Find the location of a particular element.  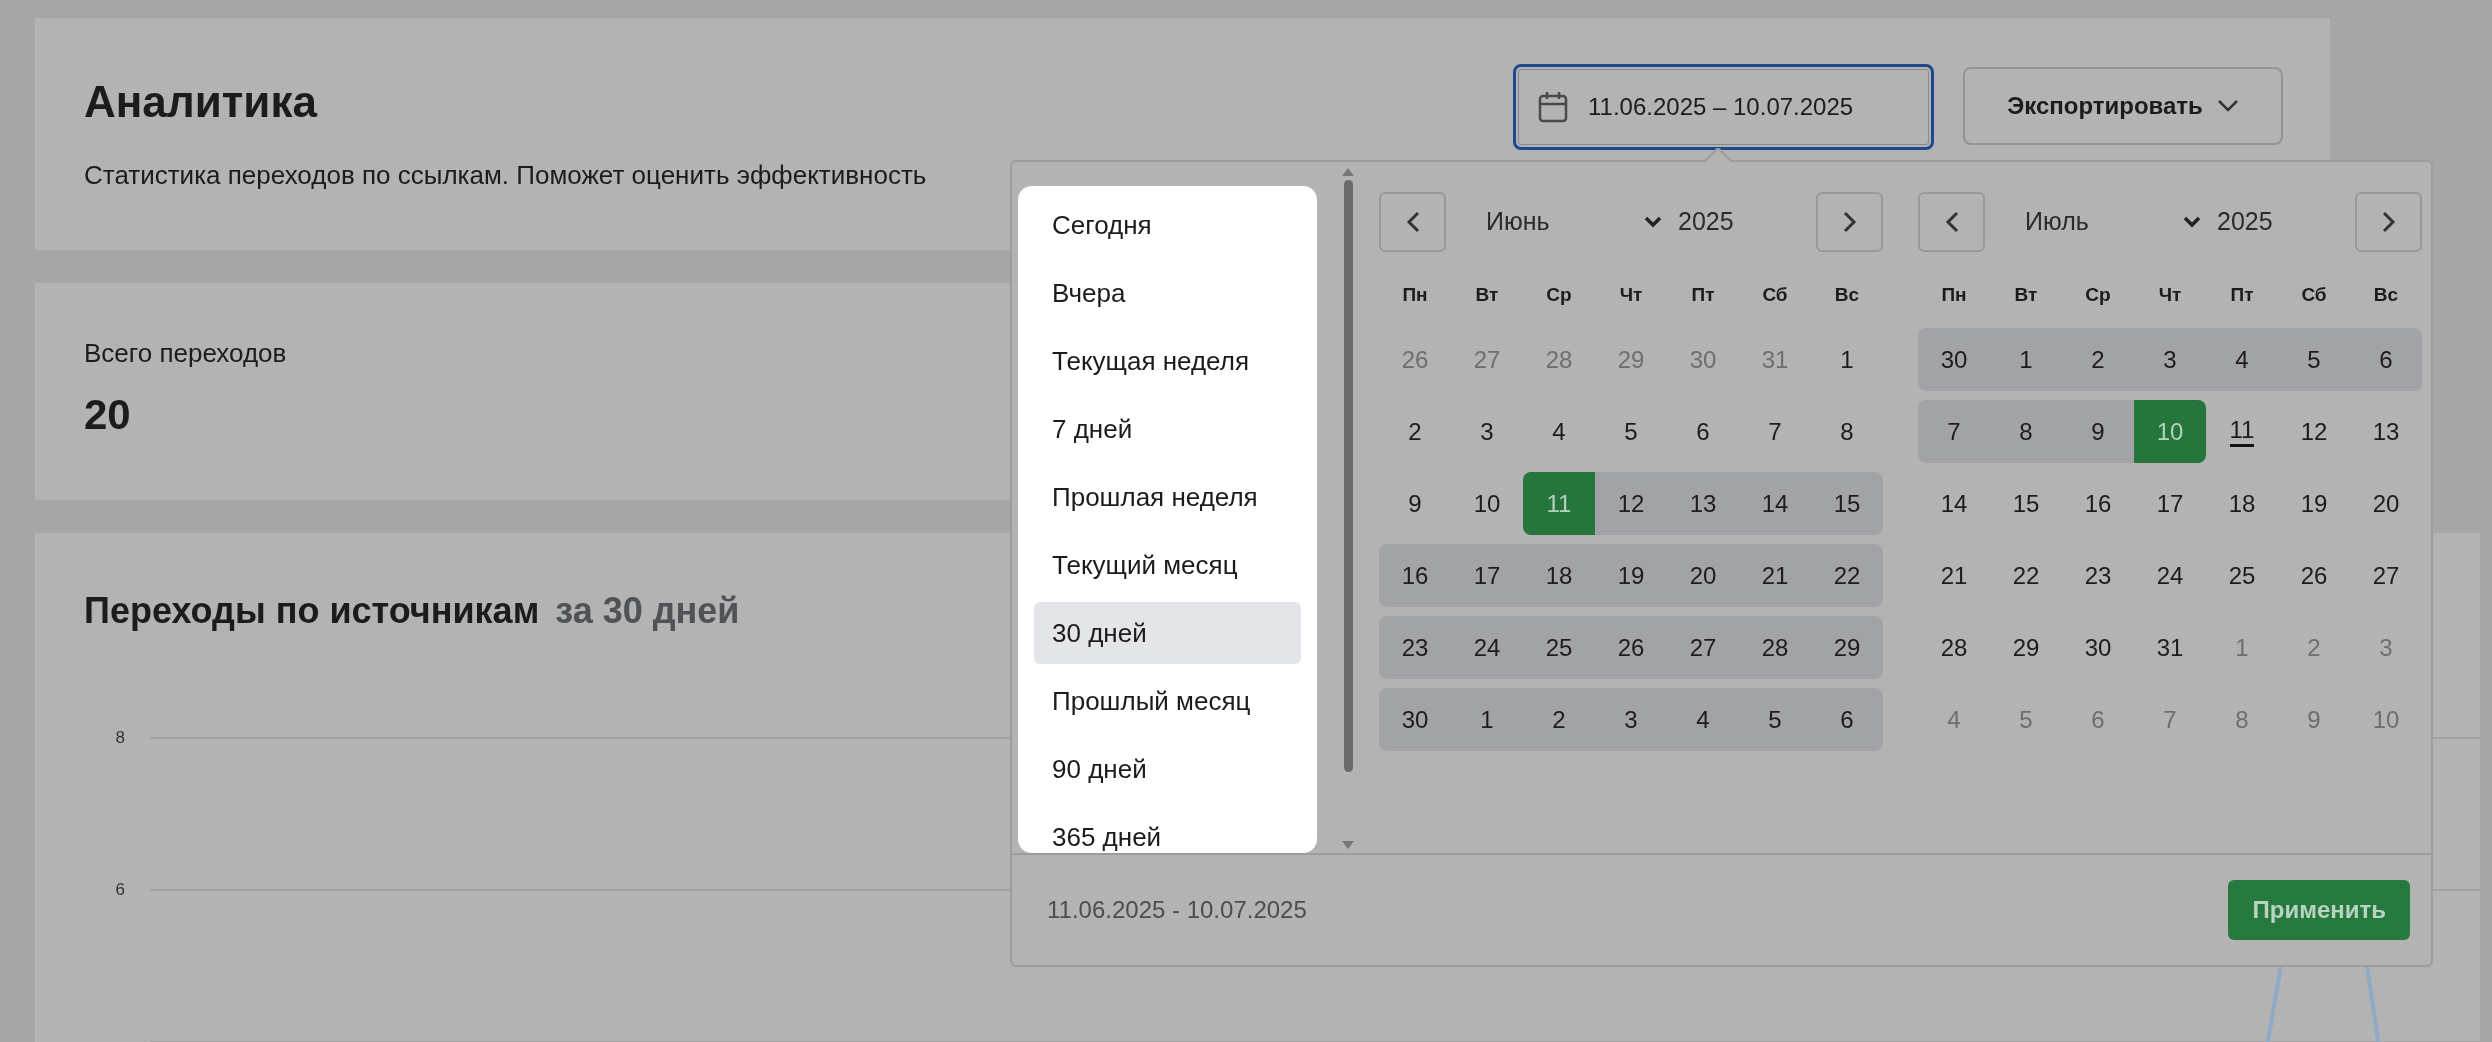

chevron-right-icon is located at coordinates (1849, 222).